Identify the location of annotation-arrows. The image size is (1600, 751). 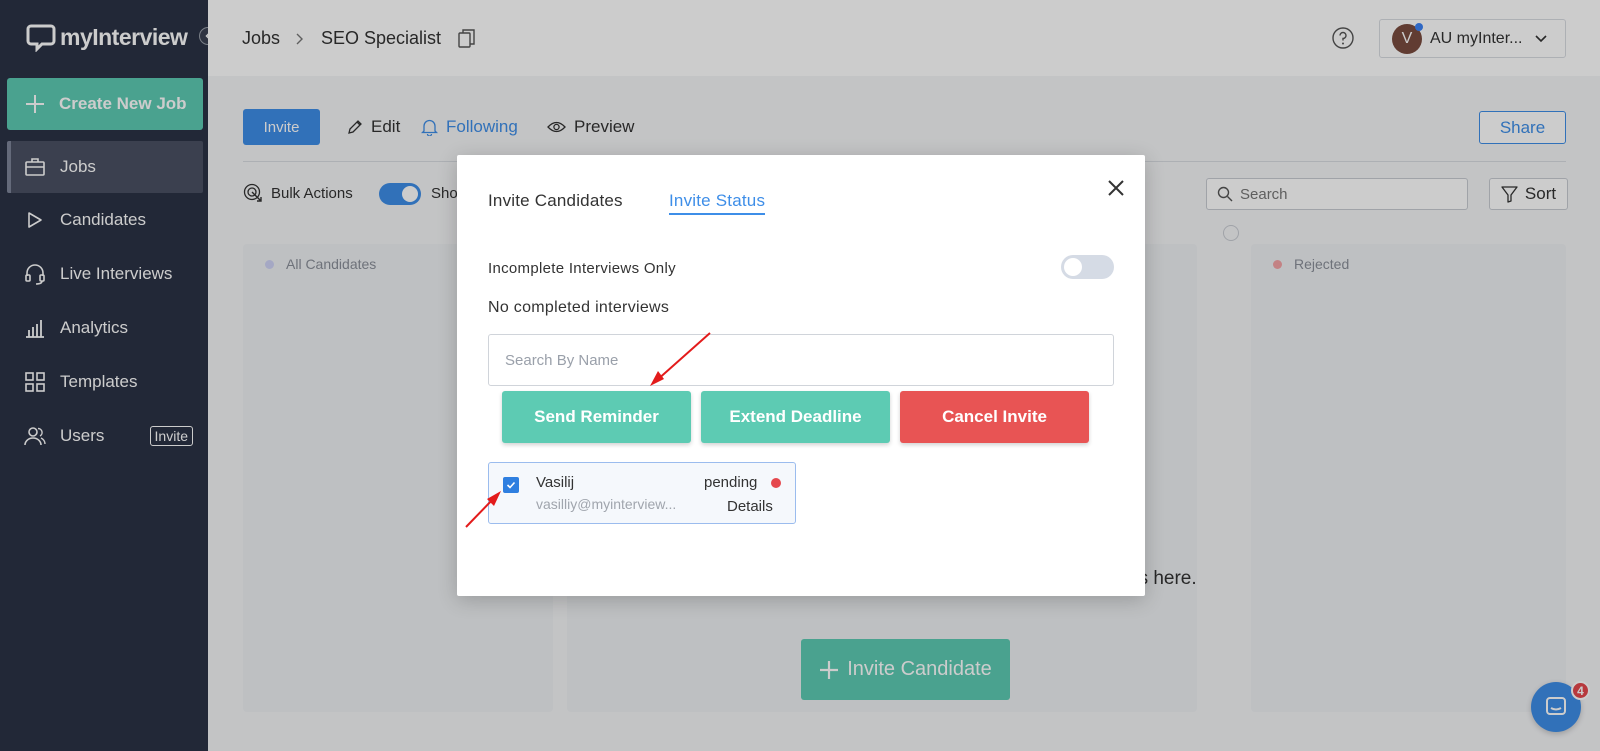
(588, 430).